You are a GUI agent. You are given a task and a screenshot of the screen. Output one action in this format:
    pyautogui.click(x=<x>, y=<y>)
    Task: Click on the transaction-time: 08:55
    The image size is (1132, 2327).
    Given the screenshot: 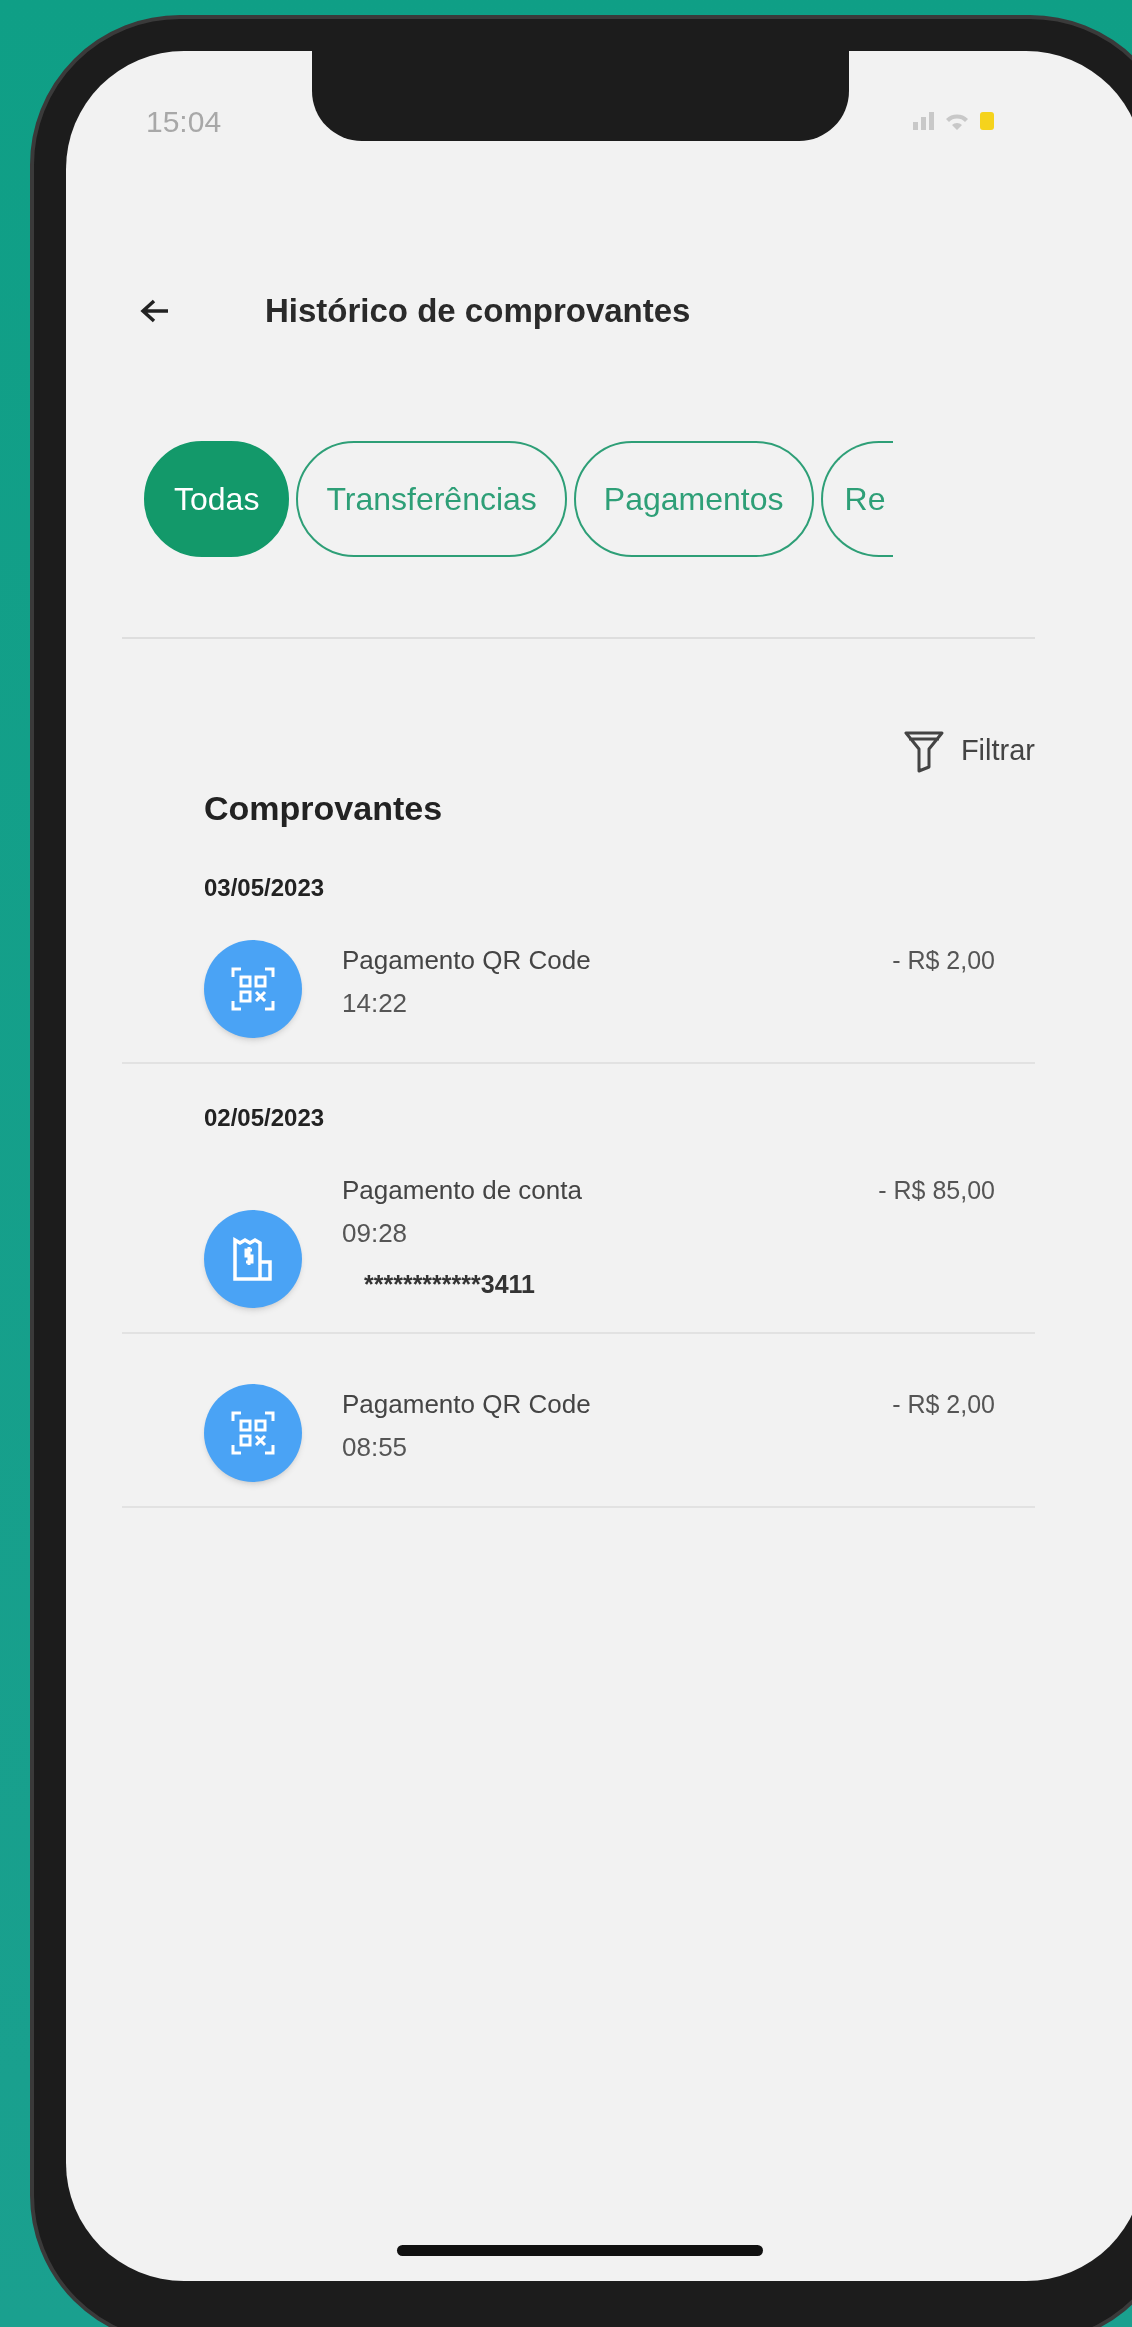 What is the action you would take?
    pyautogui.click(x=375, y=1447)
    